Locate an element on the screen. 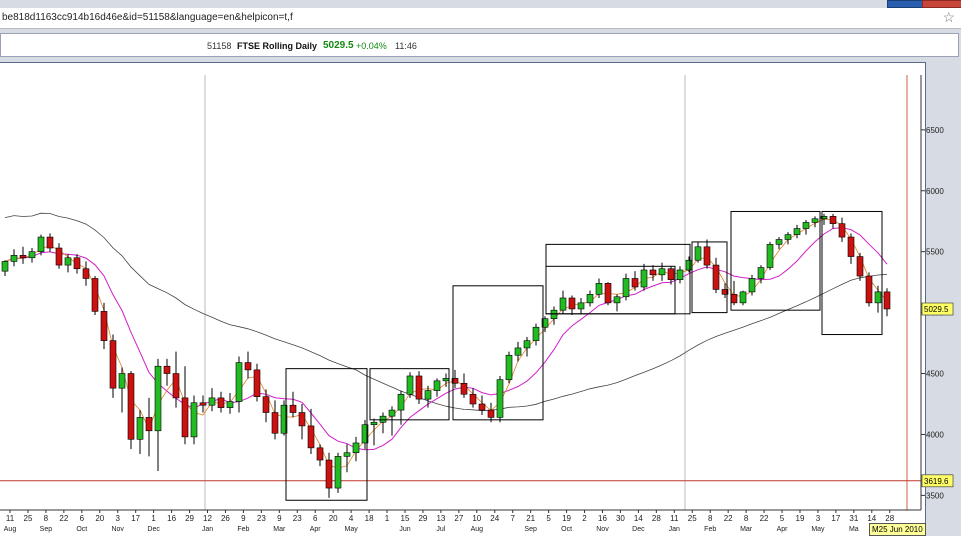  reference-level-marker-label: 3619.6 is located at coordinates (936, 481).